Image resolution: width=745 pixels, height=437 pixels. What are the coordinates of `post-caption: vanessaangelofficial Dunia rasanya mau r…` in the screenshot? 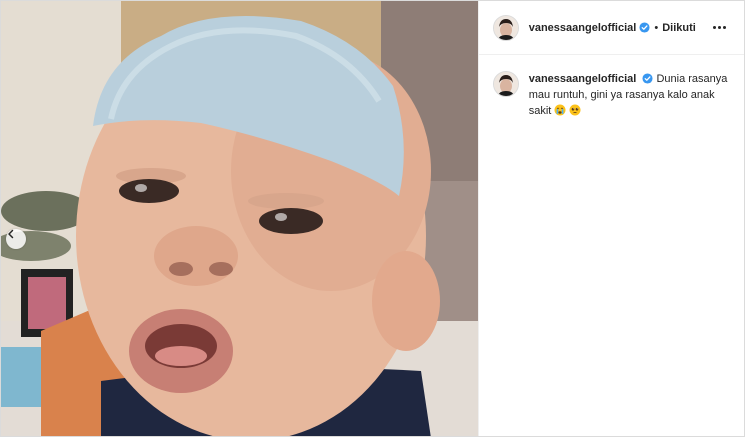 It's located at (611, 88).